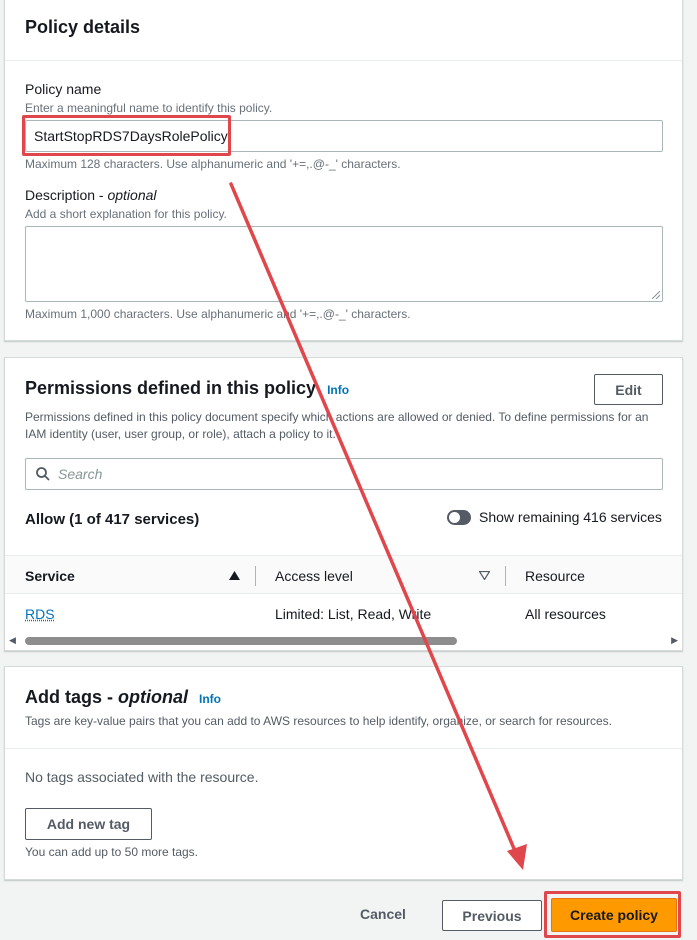 This screenshot has height=940, width=697. What do you see at coordinates (142, 777) in the screenshot?
I see `no-tags-text: No tags associated with the resource.` at bounding box center [142, 777].